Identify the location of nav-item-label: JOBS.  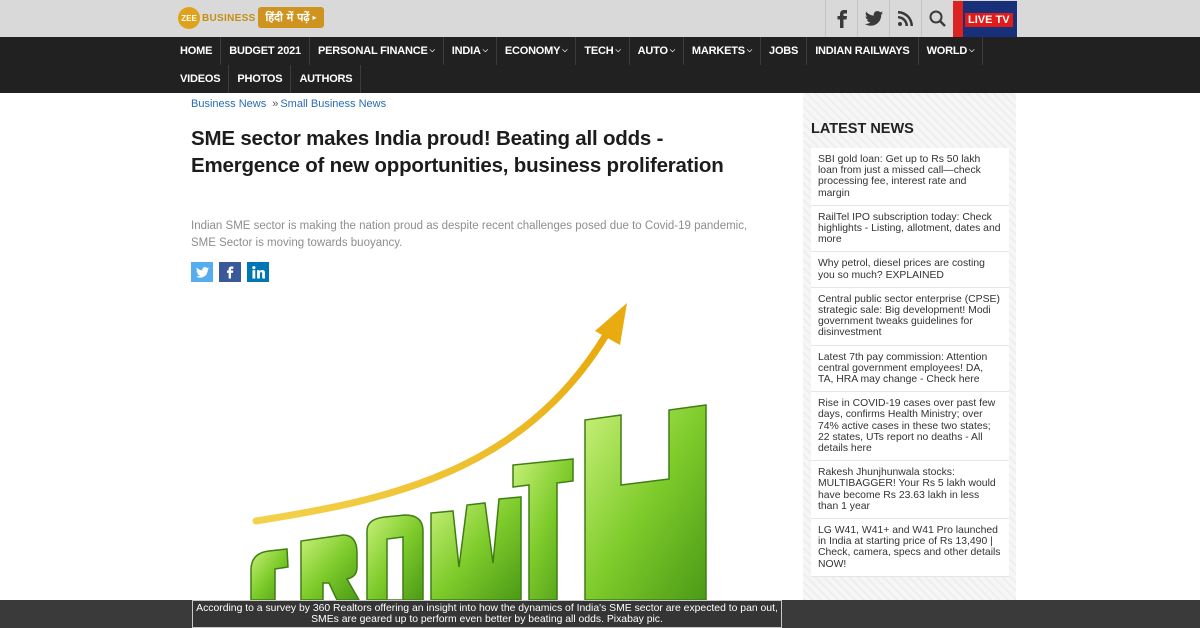
(784, 51).